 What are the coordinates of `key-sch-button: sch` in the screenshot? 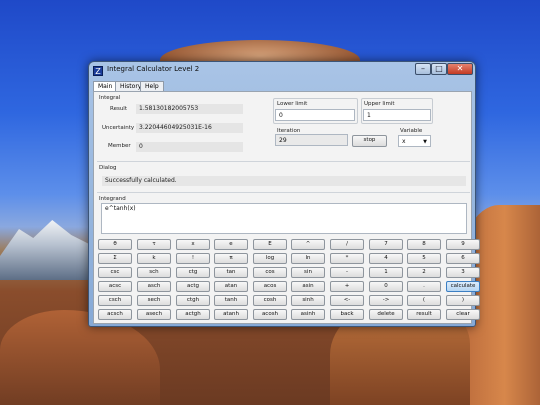 It's located at (154, 272).